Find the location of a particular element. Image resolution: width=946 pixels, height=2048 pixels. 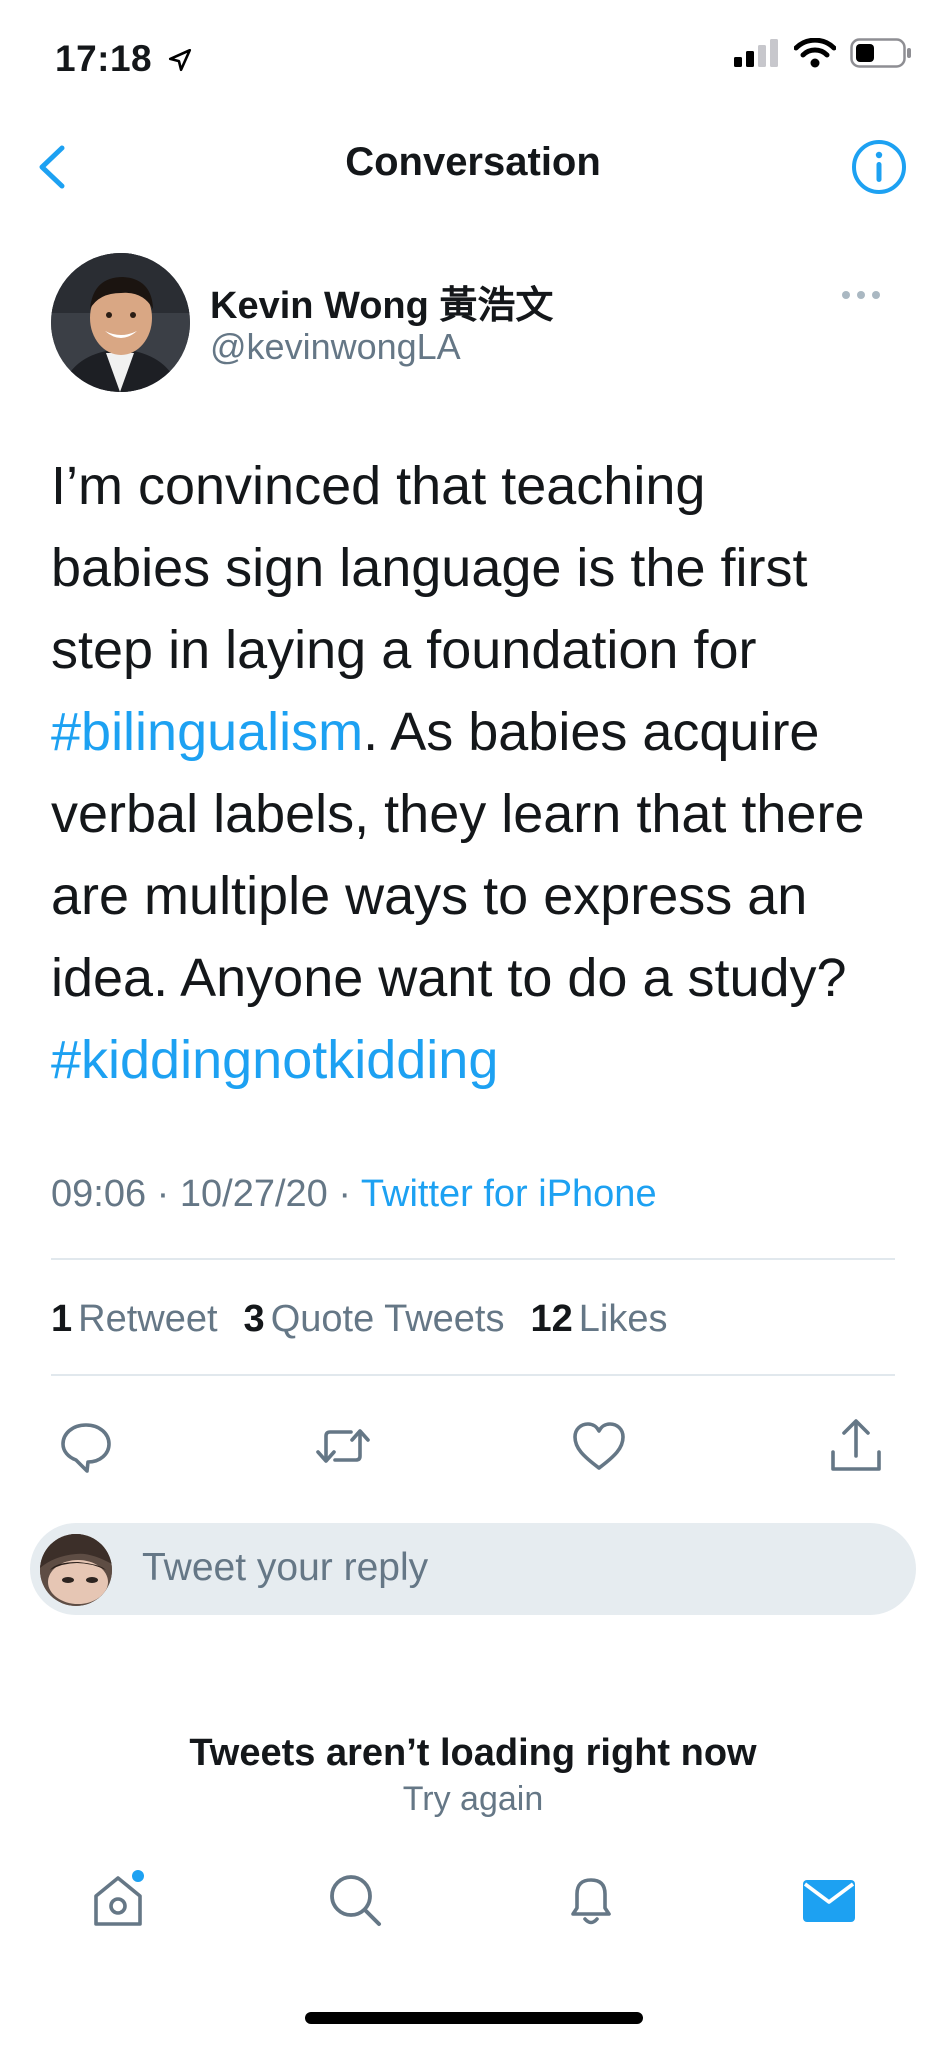

search-icon is located at coordinates (355, 1900).